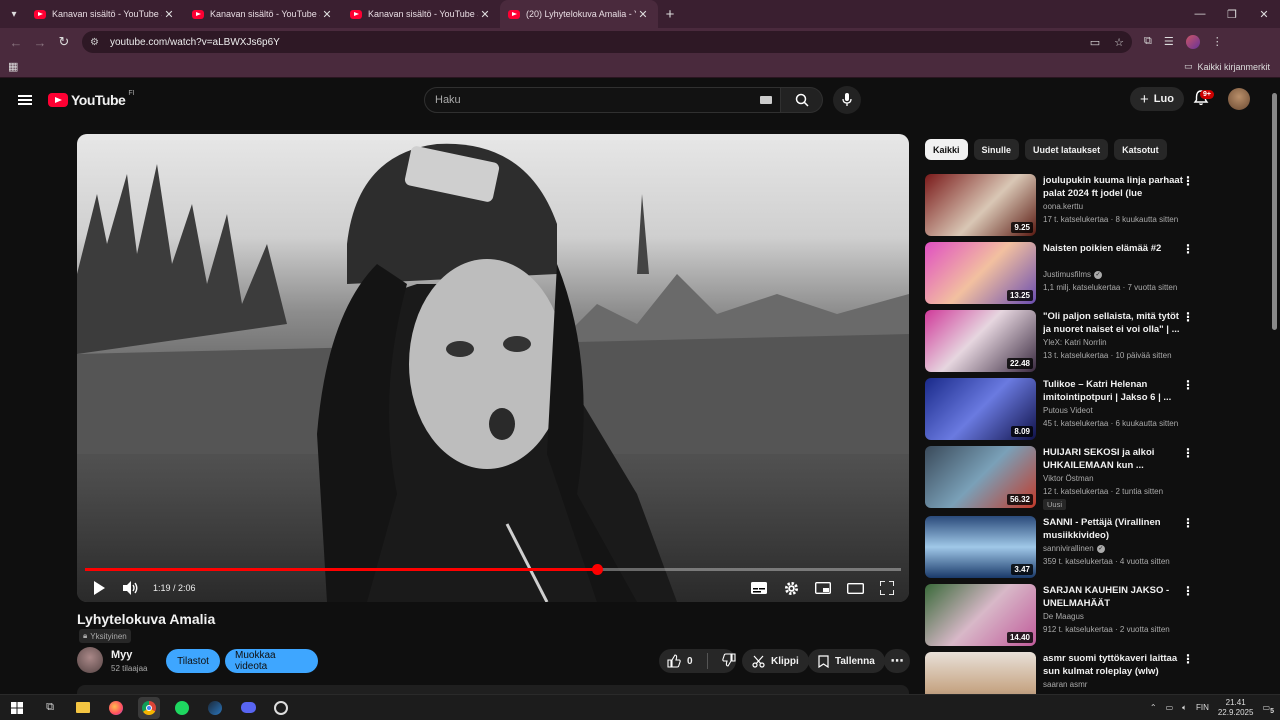  What do you see at coordinates (116, 708) in the screenshot?
I see `firefox-icon` at bounding box center [116, 708].